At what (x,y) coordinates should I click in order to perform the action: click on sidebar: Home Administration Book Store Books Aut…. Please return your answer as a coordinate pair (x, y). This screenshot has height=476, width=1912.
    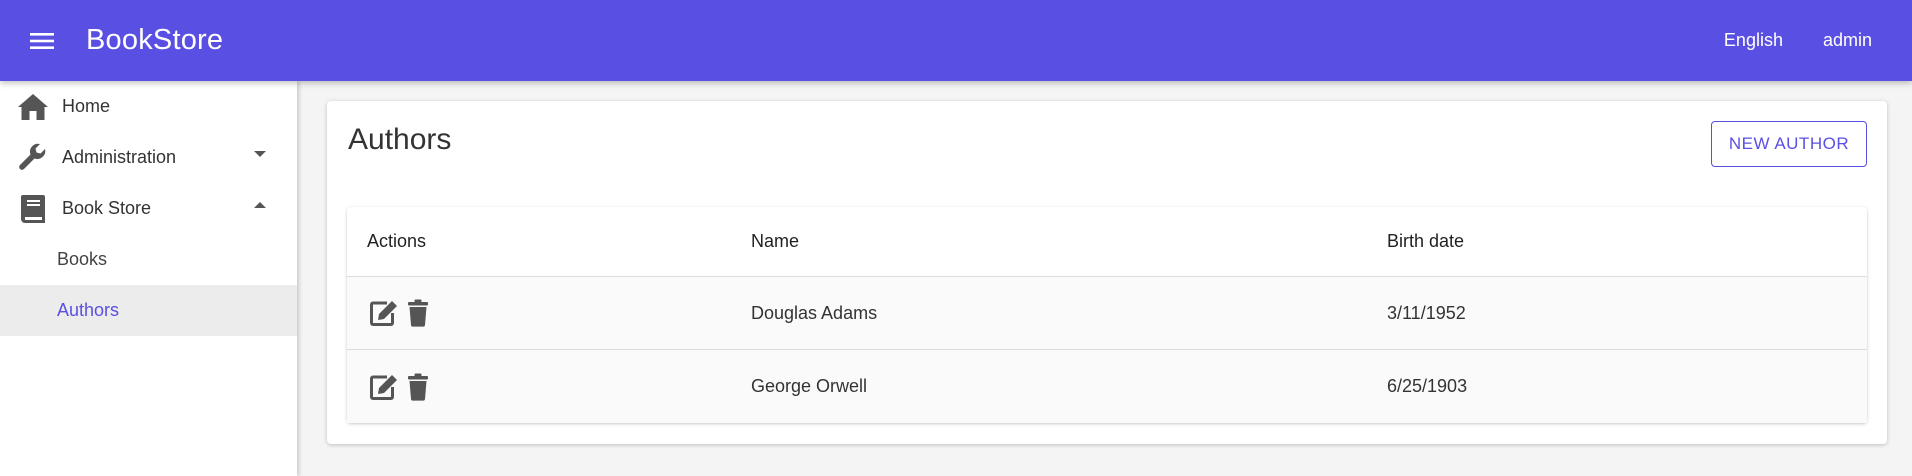
    Looking at the image, I should click on (148, 278).